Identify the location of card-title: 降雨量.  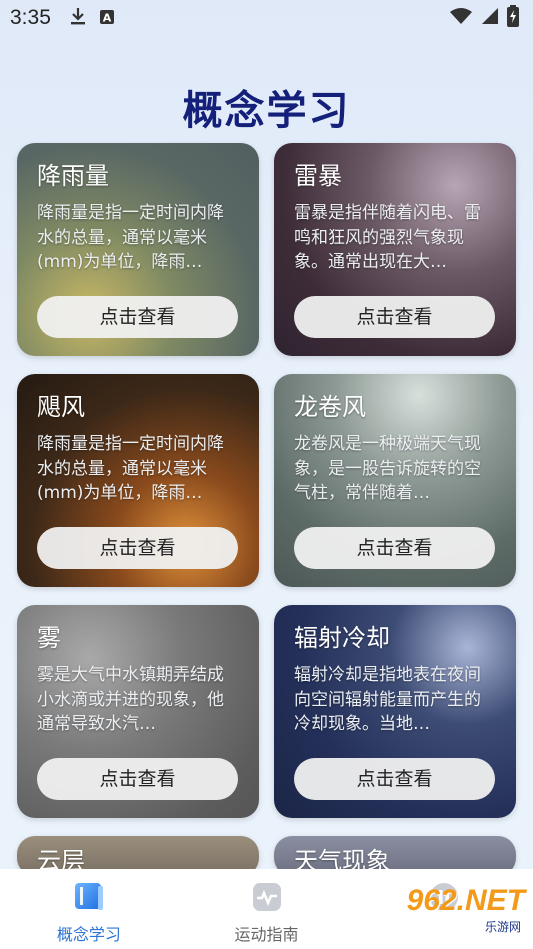
(73, 176).